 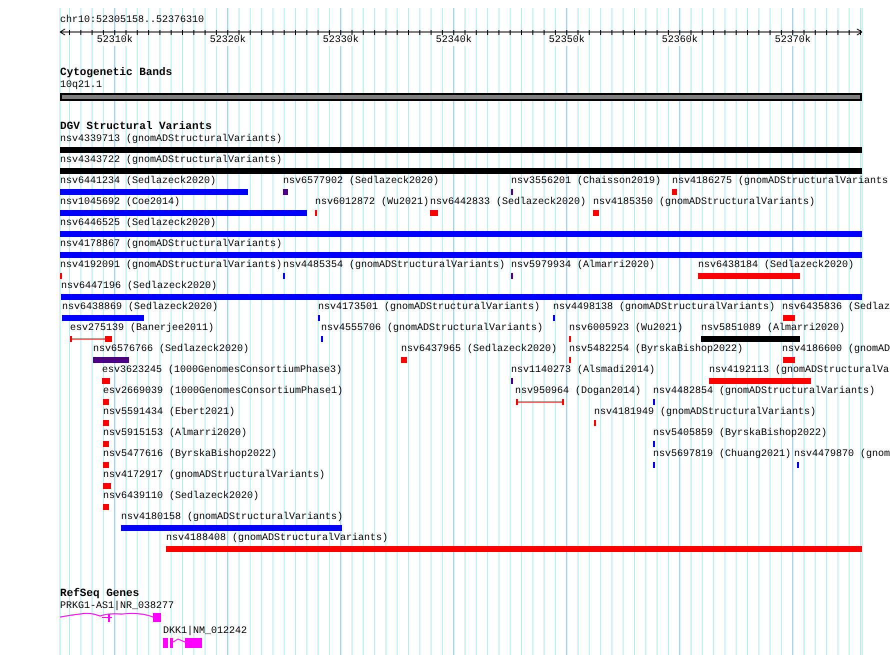 I want to click on variant-label: nsv5591434 (Ebert2021), so click(x=169, y=413).